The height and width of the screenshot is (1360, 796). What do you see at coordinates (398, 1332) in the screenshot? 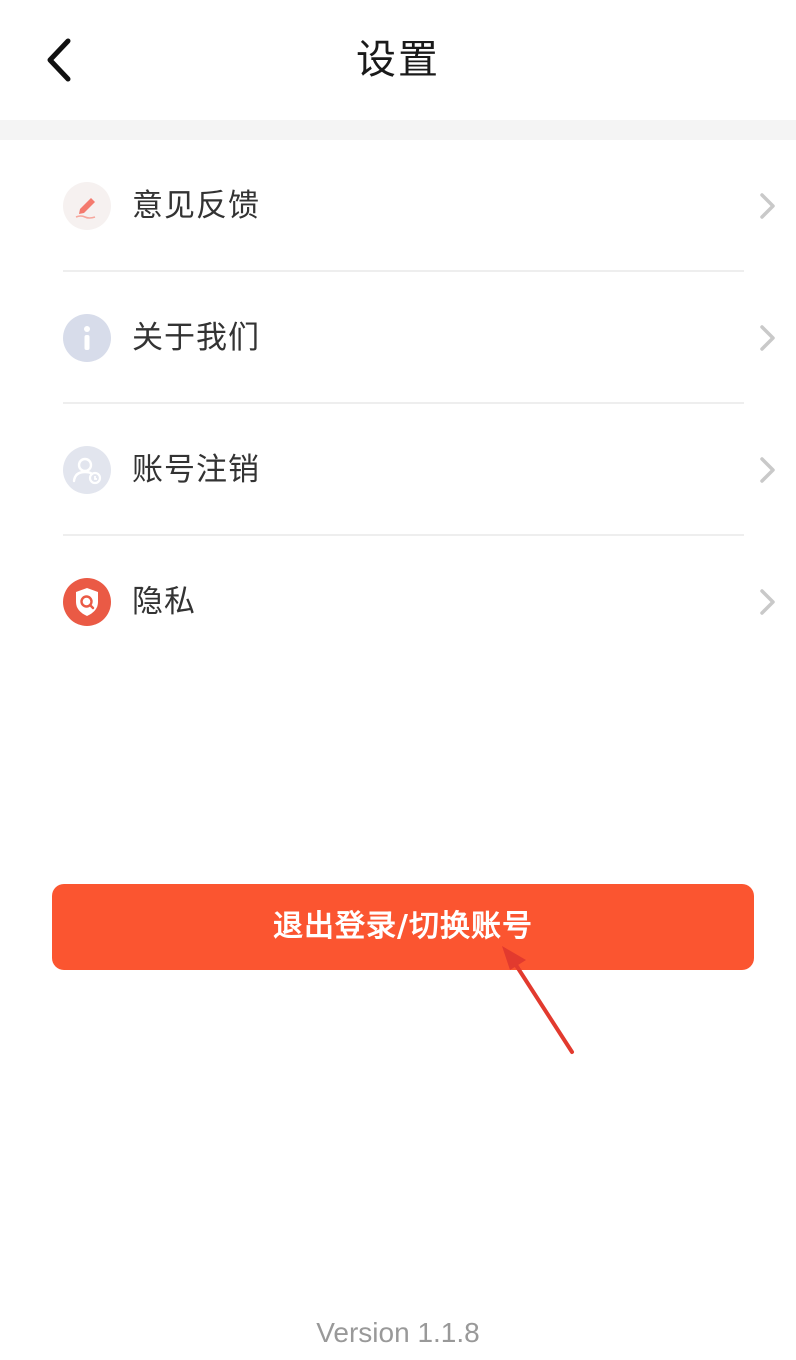
I see `version-label: Version 1.1.8` at bounding box center [398, 1332].